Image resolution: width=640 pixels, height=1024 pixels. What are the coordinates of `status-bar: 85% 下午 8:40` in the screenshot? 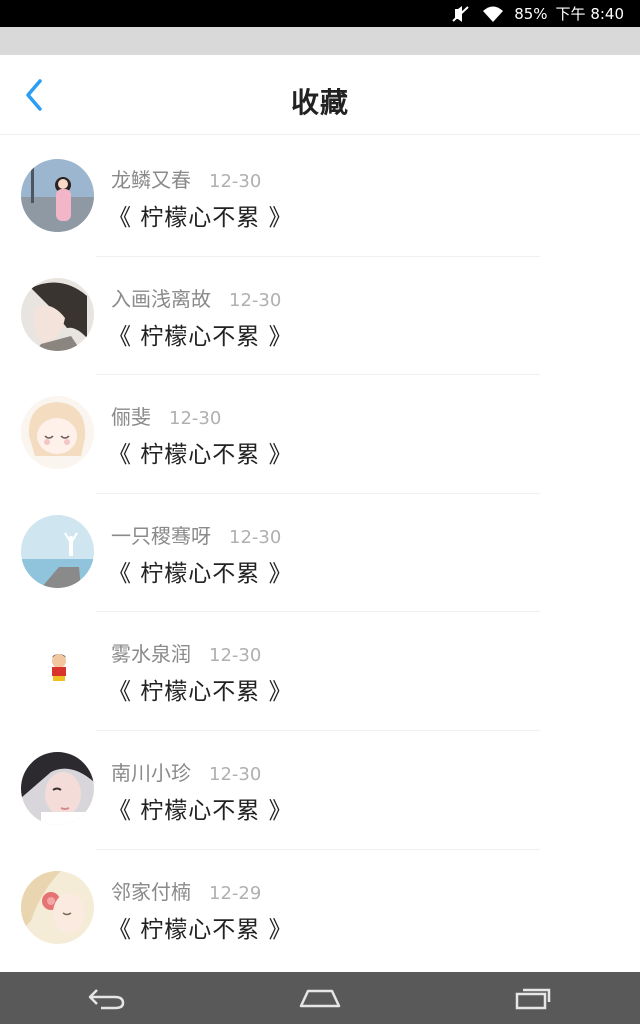 It's located at (320, 13).